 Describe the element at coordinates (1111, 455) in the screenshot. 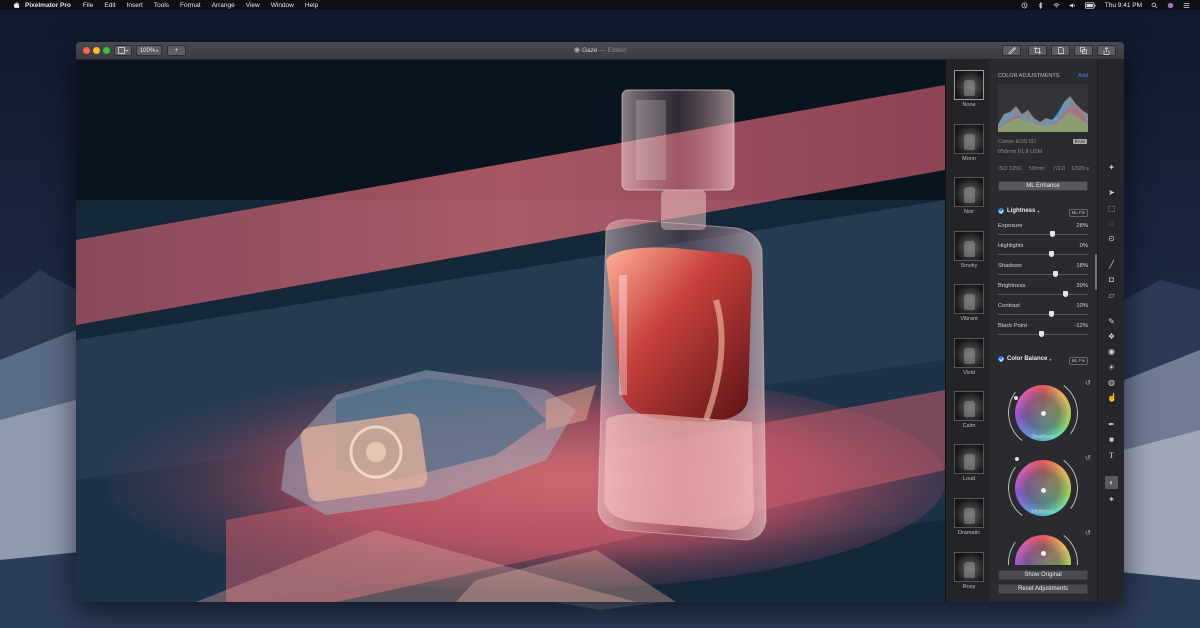

I see `type-tool-icon: T` at that location.